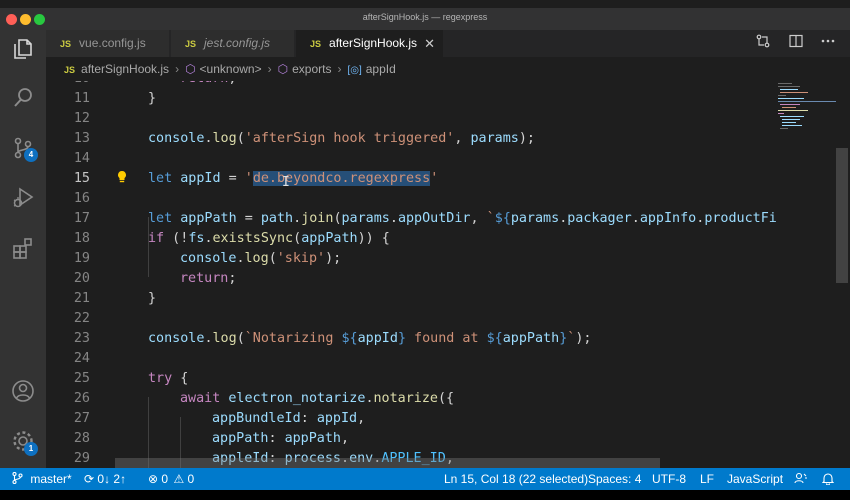 This screenshot has width=850, height=500. What do you see at coordinates (81, 258) in the screenshot?
I see `line-number: 19` at bounding box center [81, 258].